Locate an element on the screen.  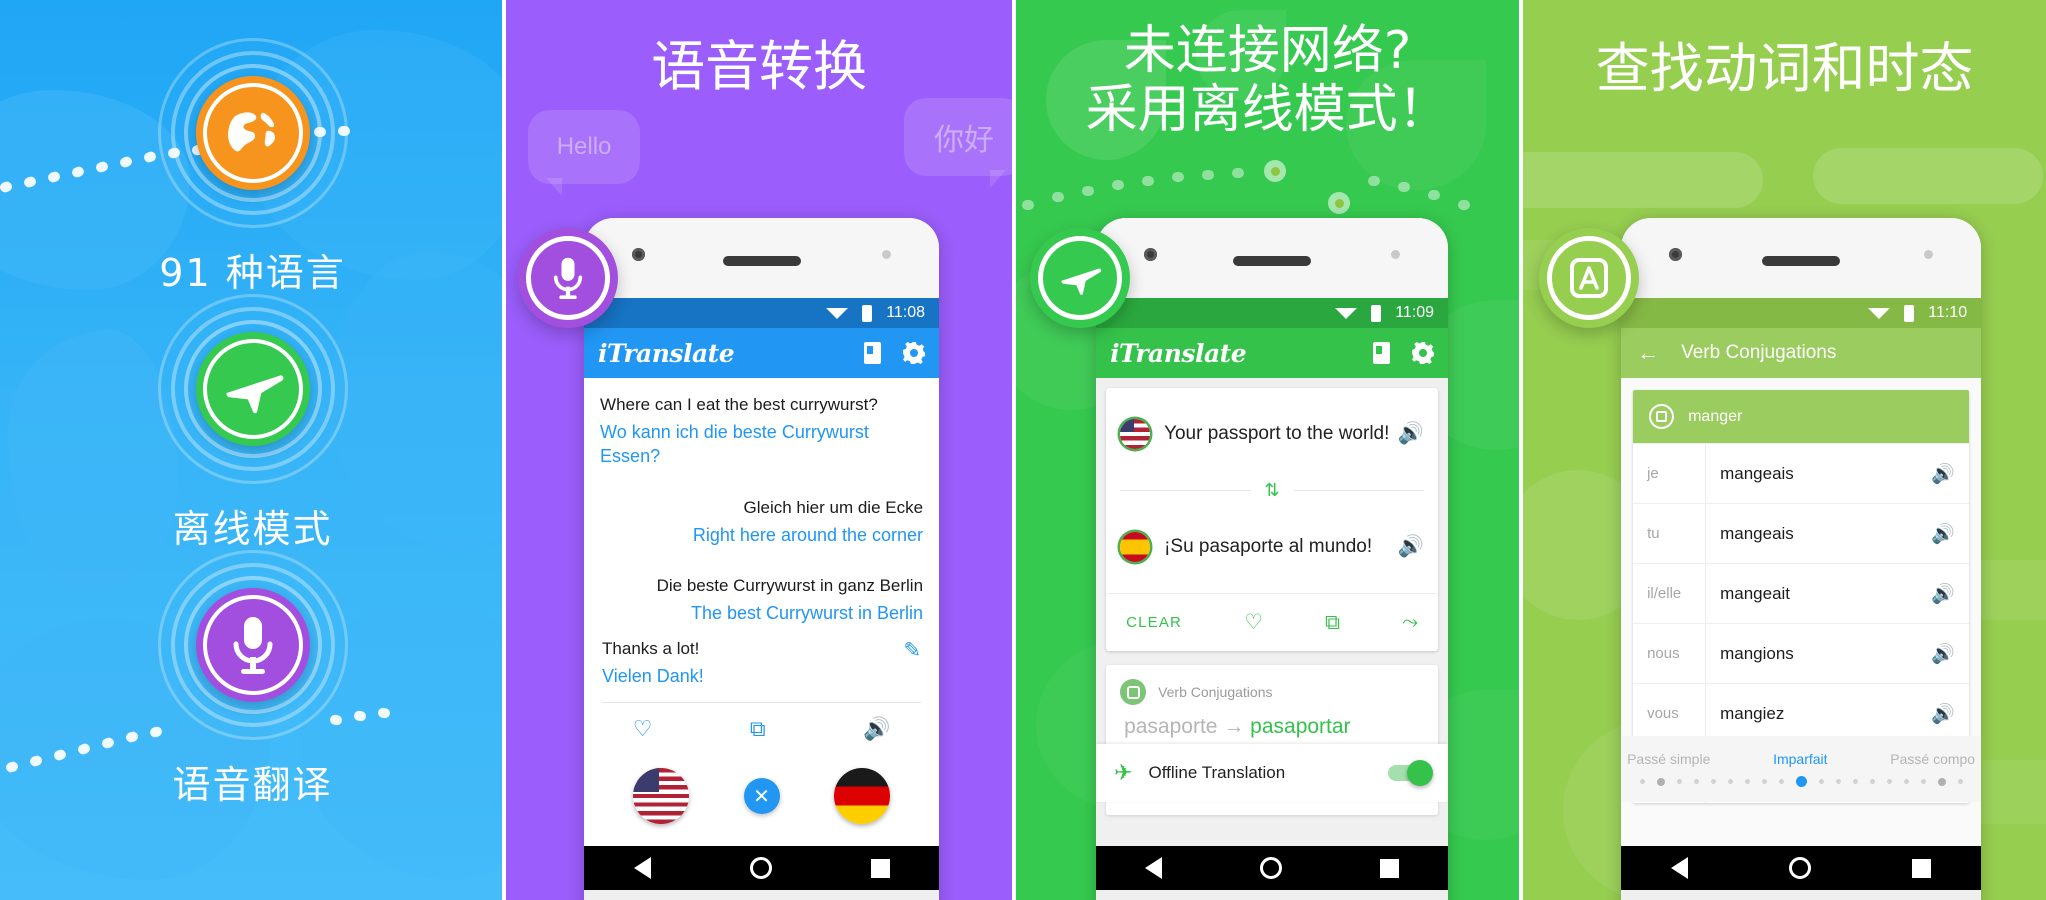
verb-form: mangeait is located at coordinates (1818, 593).